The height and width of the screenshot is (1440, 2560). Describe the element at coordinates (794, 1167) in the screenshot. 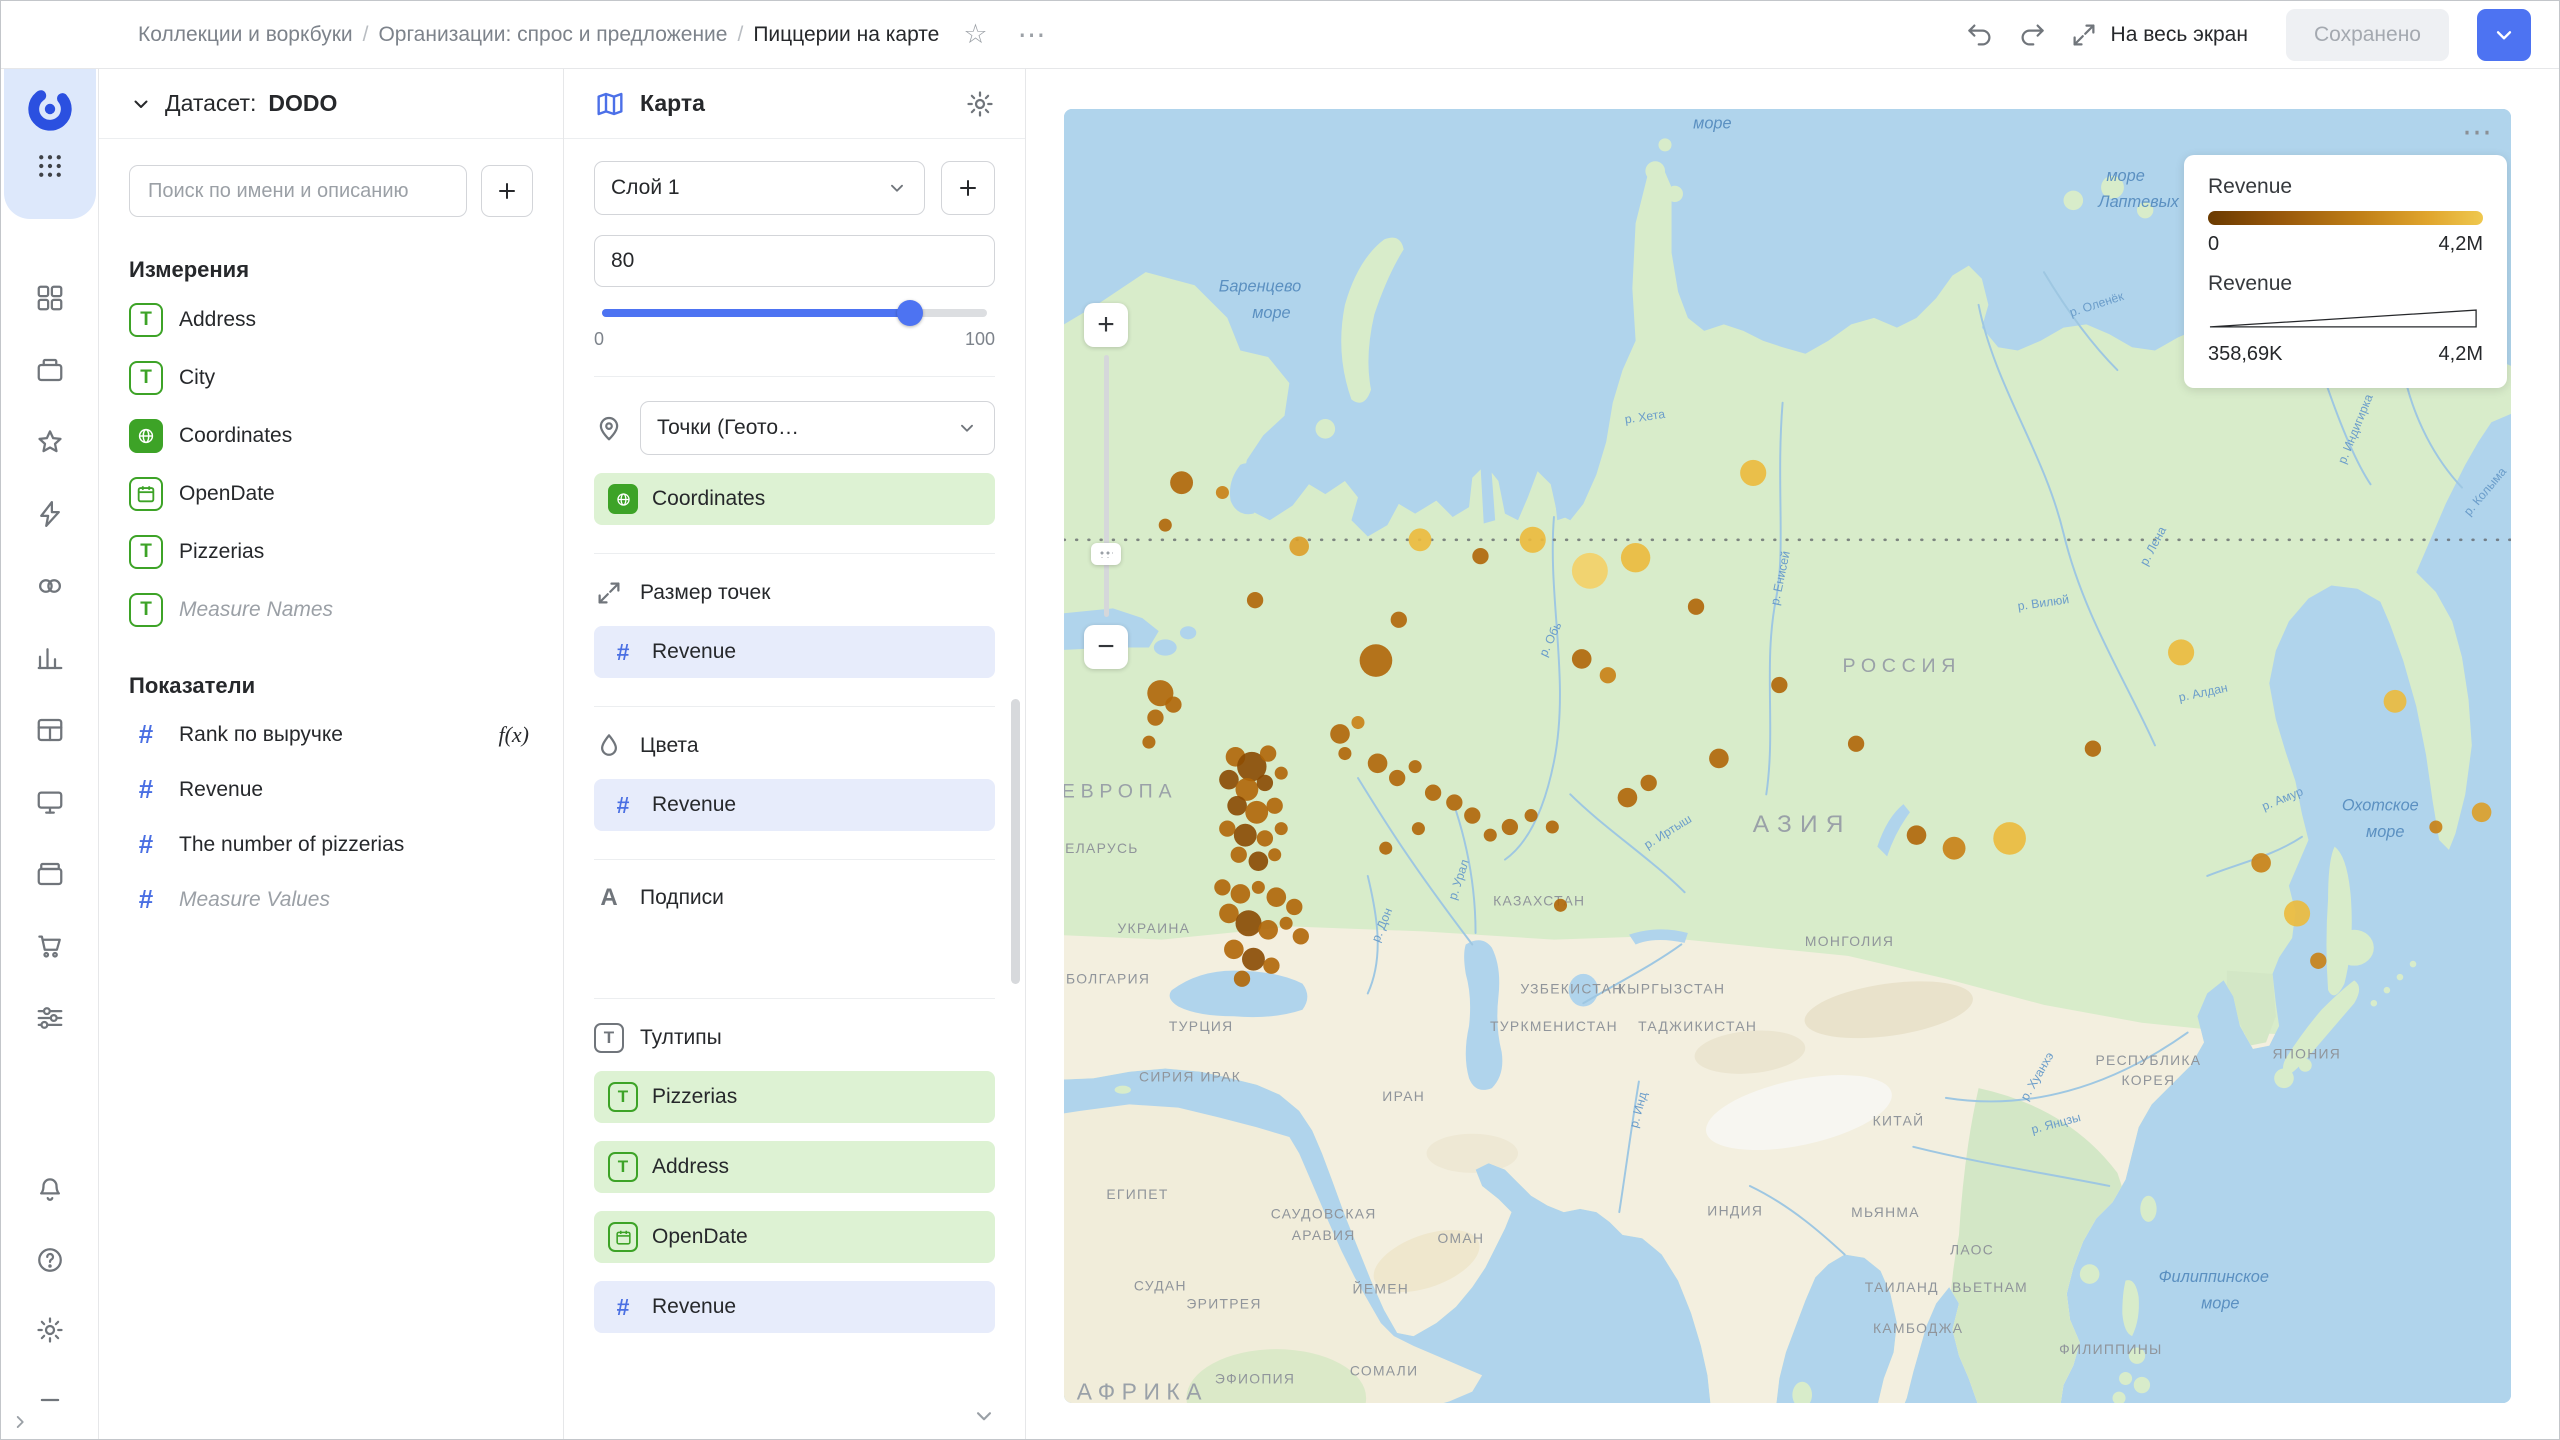

I see `tooltip-field-chip: T Address` at that location.